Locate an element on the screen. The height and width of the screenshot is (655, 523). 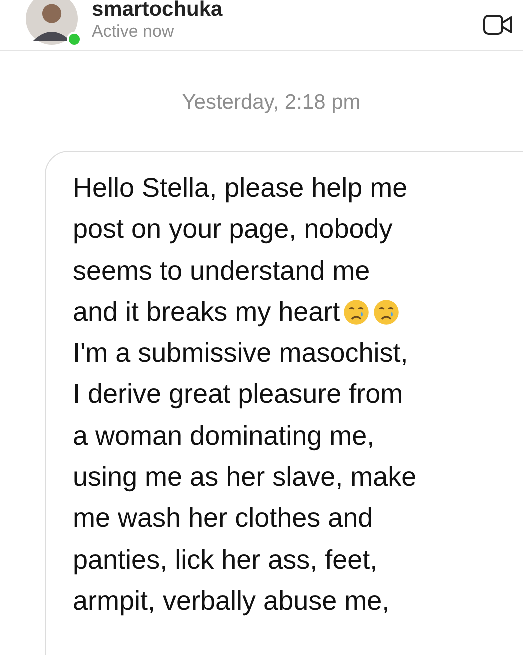
message-timestamp: Yesterday, 2:18 pm is located at coordinates (271, 102).